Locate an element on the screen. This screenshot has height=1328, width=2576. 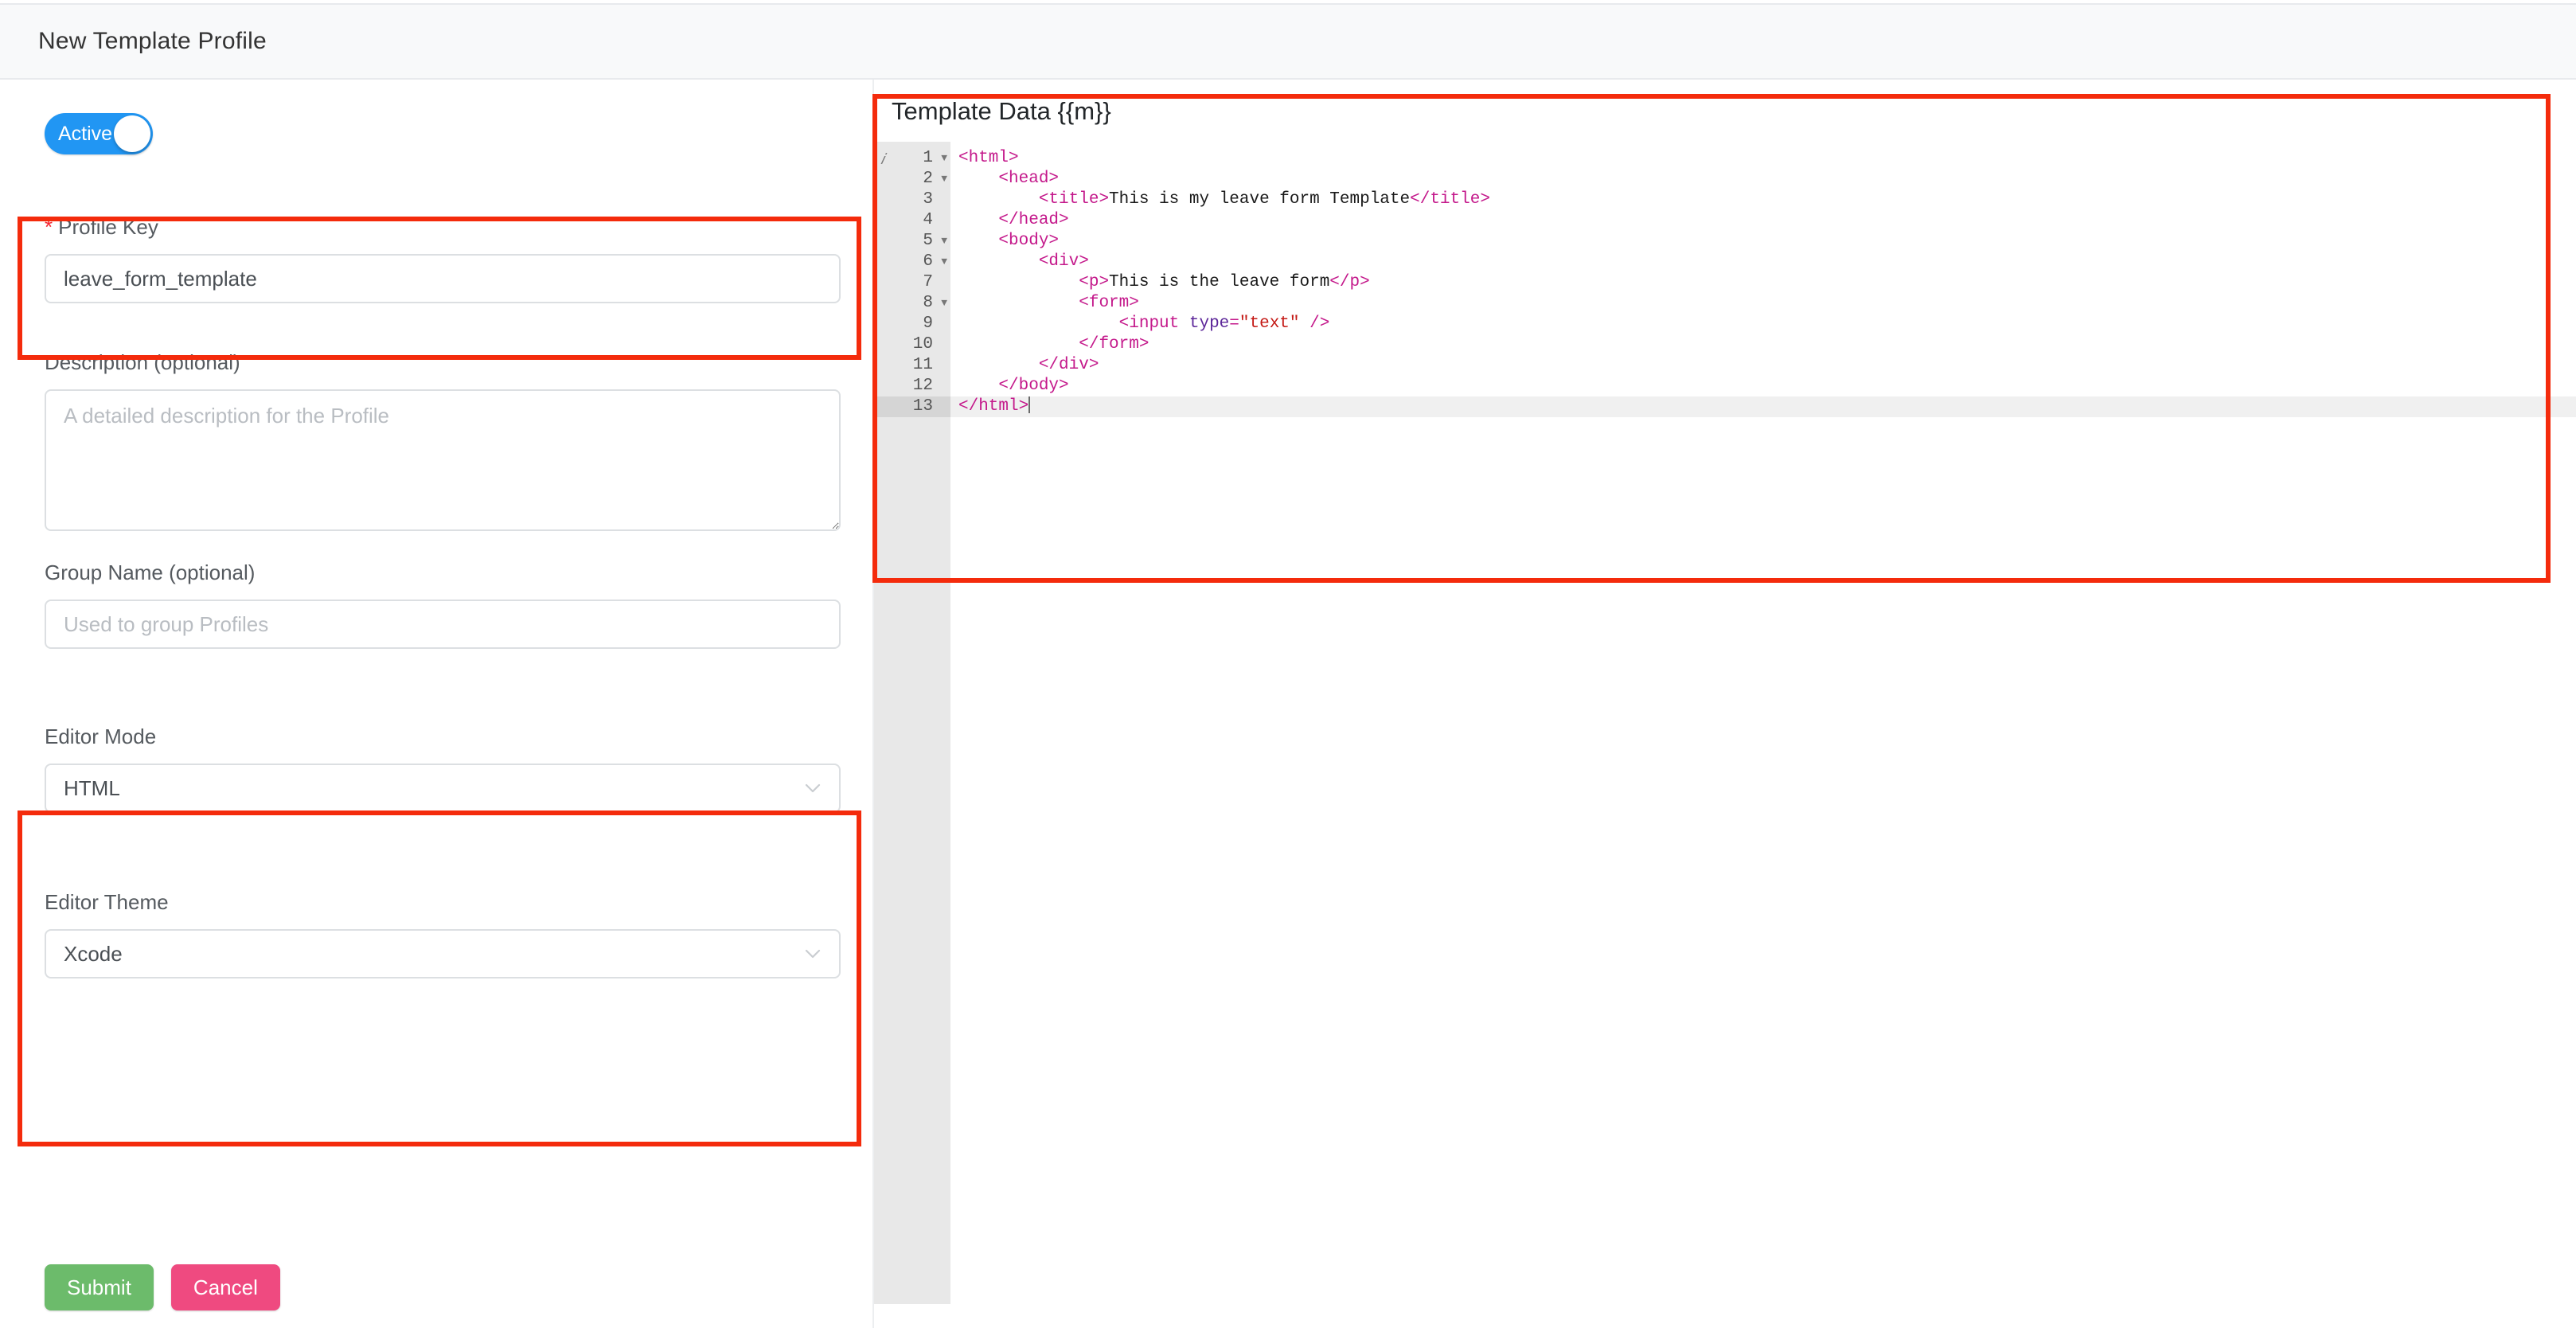
code-token-tag: </title> is located at coordinates (1450, 200).